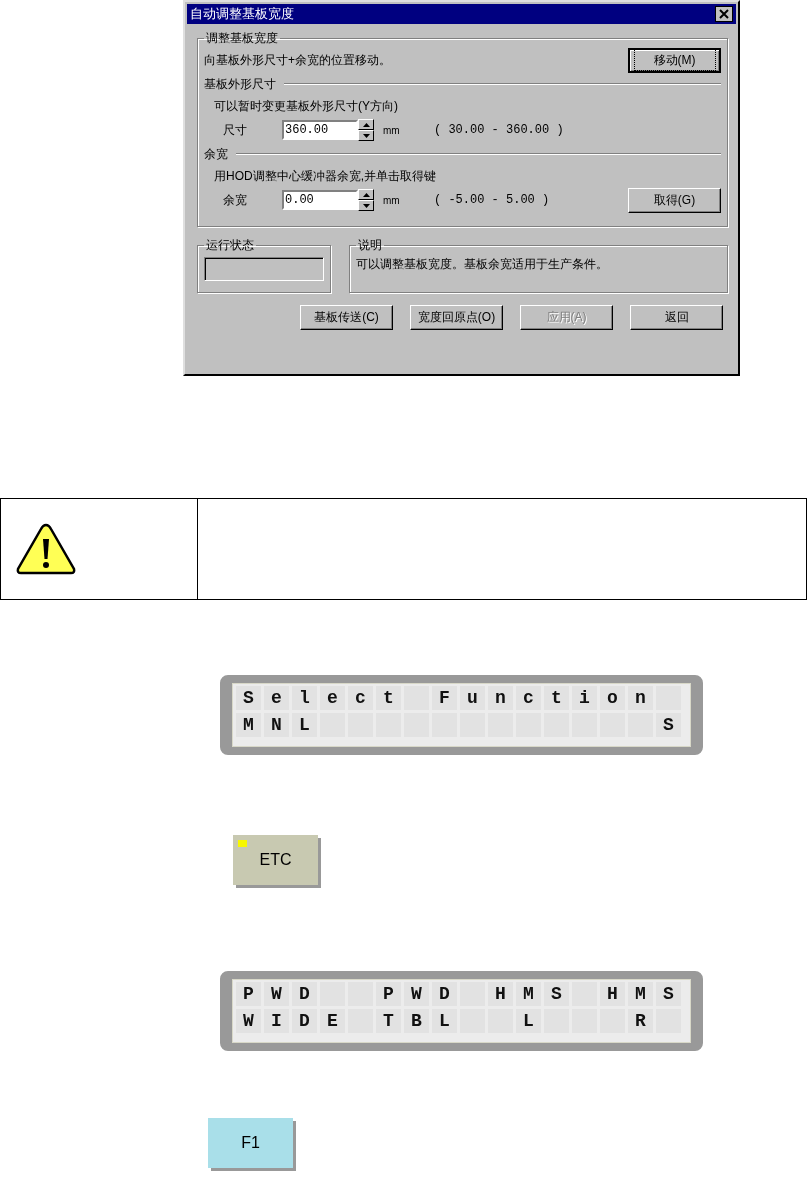 This screenshot has width=807, height=1181. I want to click on group-label: 运行状态, so click(230, 245).